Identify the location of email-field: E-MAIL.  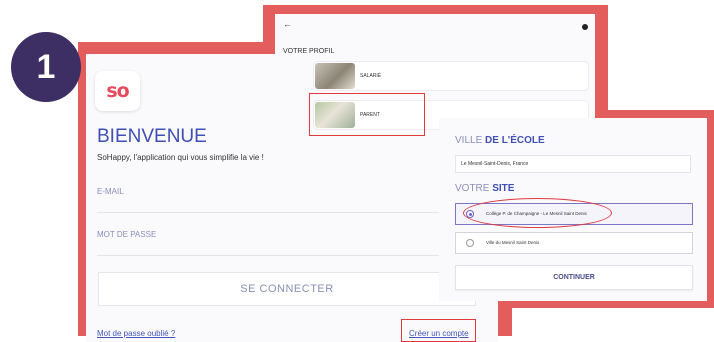
(110, 191).